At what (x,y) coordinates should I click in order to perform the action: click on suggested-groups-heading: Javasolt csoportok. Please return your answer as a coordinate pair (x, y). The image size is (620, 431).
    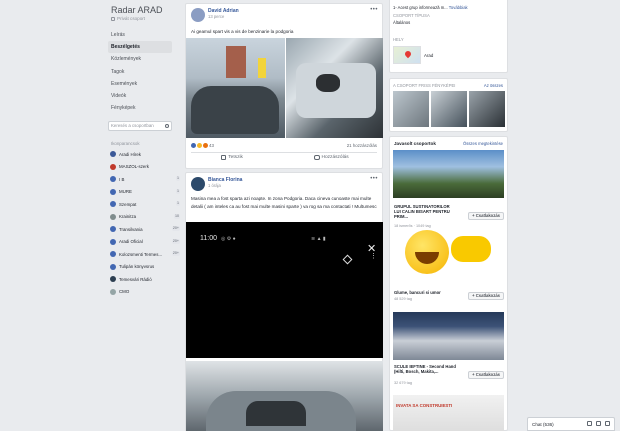
    Looking at the image, I should click on (415, 143).